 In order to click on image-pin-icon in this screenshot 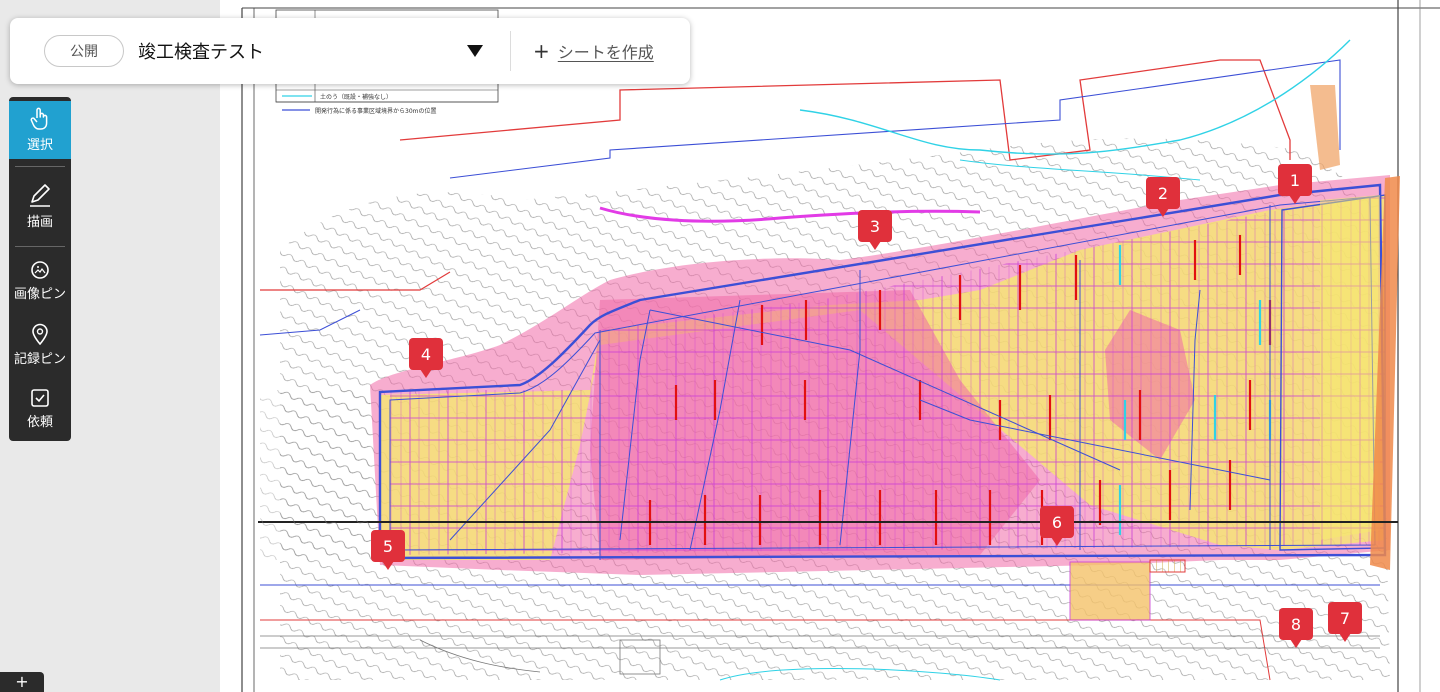, I will do `click(40, 270)`.